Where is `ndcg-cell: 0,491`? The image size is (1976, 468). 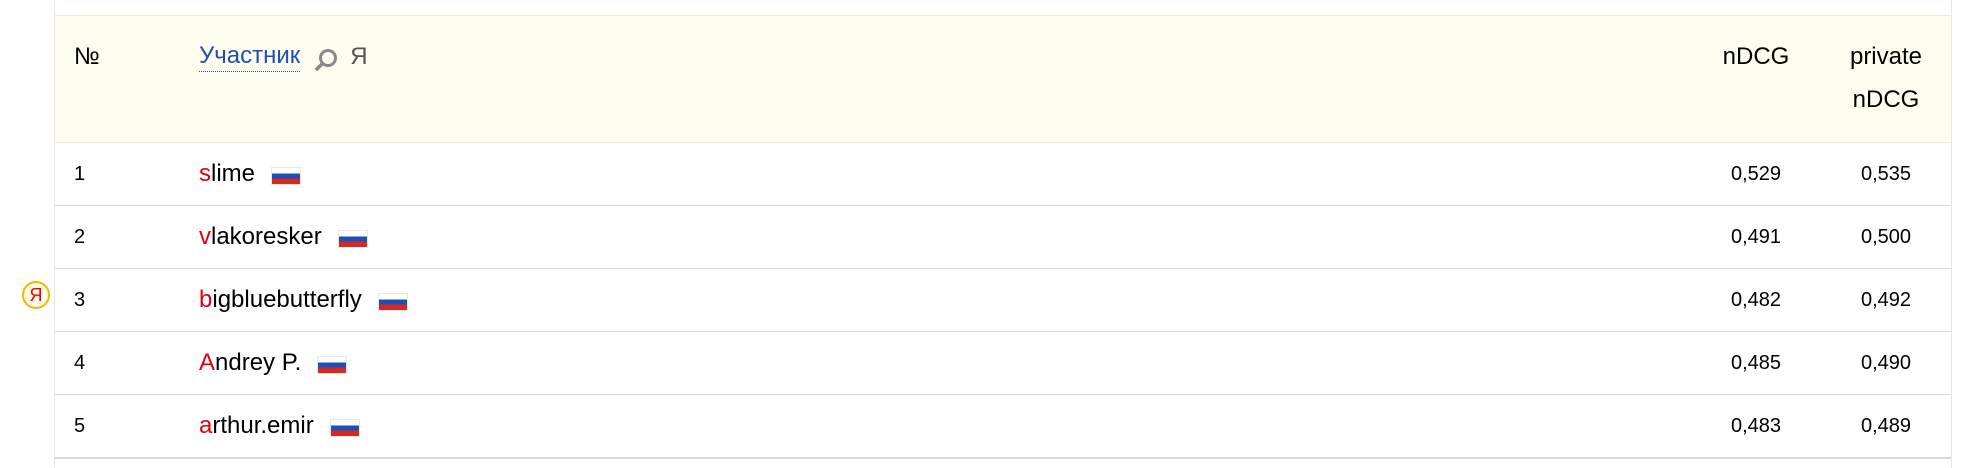
ndcg-cell: 0,491 is located at coordinates (1756, 237).